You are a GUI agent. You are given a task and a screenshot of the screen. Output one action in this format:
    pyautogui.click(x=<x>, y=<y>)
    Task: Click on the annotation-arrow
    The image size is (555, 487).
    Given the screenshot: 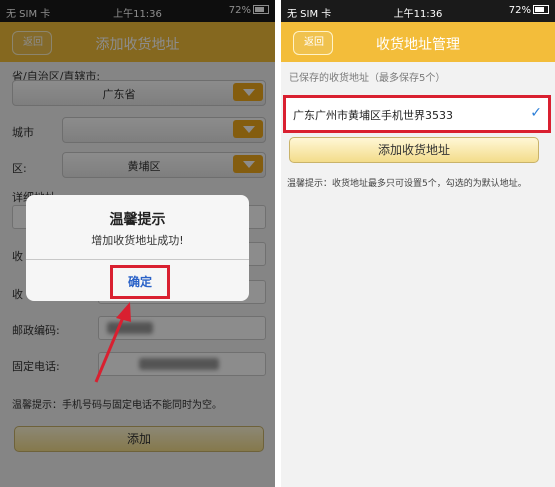 What is the action you would take?
    pyautogui.click(x=112, y=342)
    